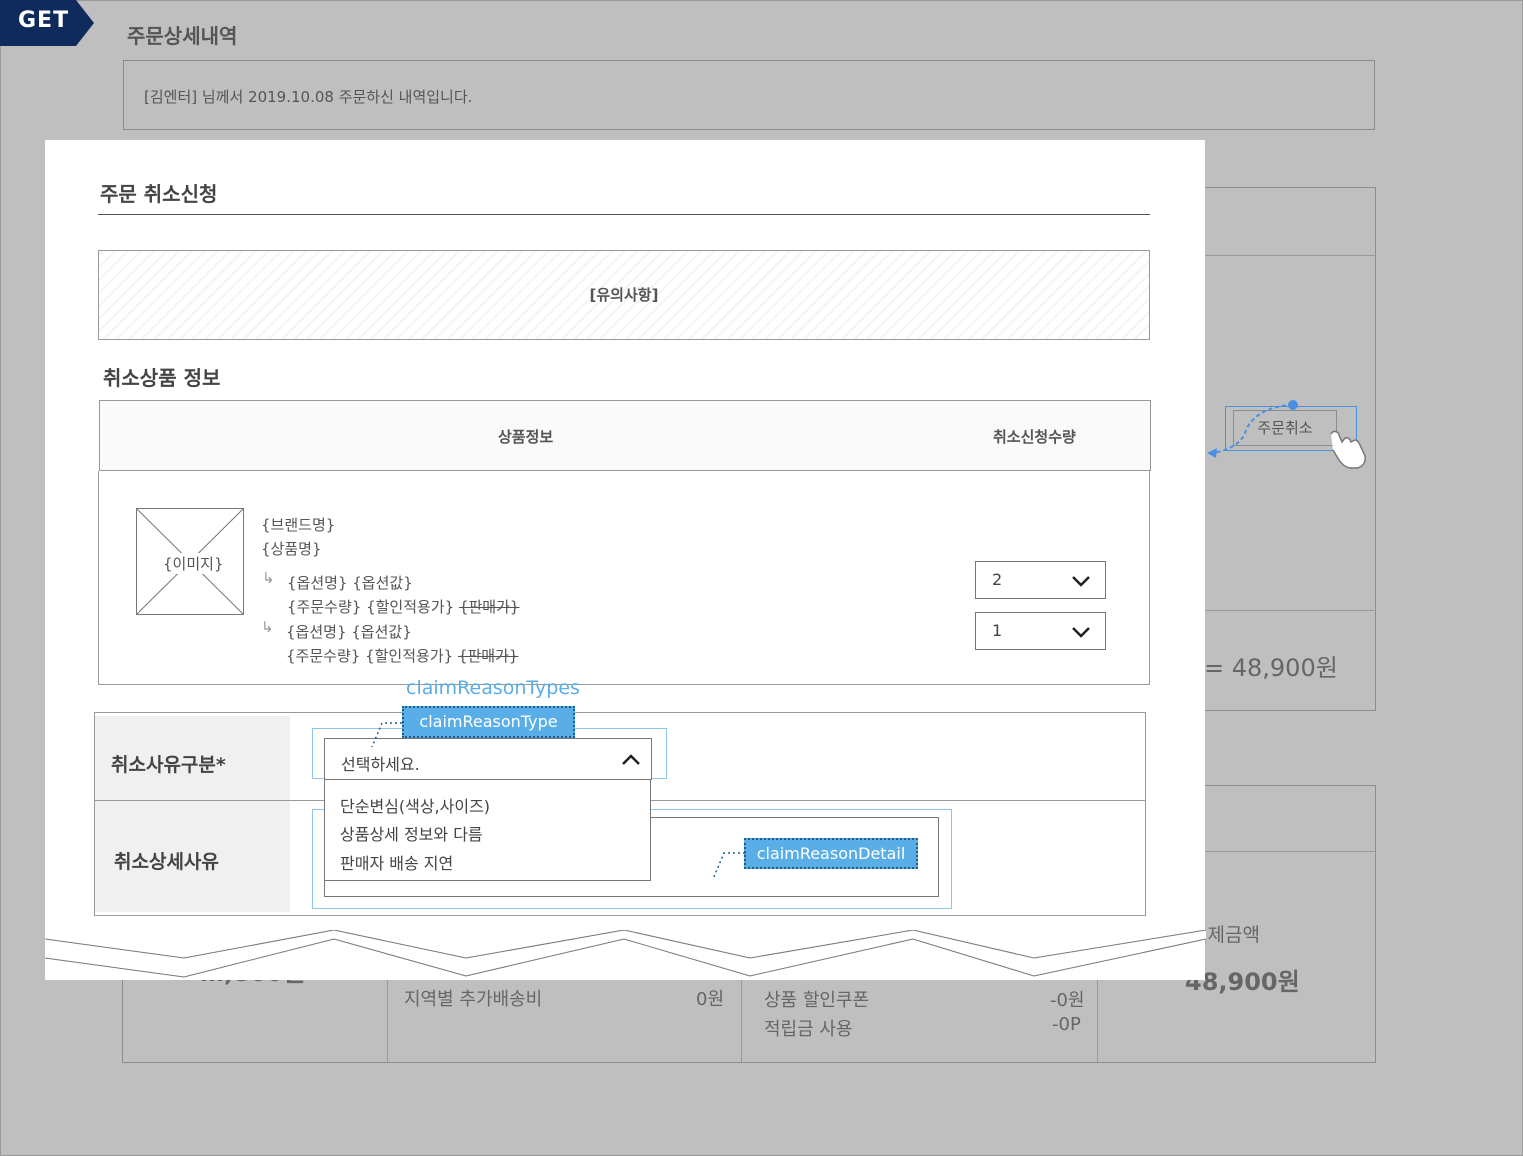 The height and width of the screenshot is (1156, 1523). I want to click on click-flow-arrow-icon, so click(1286, 434).